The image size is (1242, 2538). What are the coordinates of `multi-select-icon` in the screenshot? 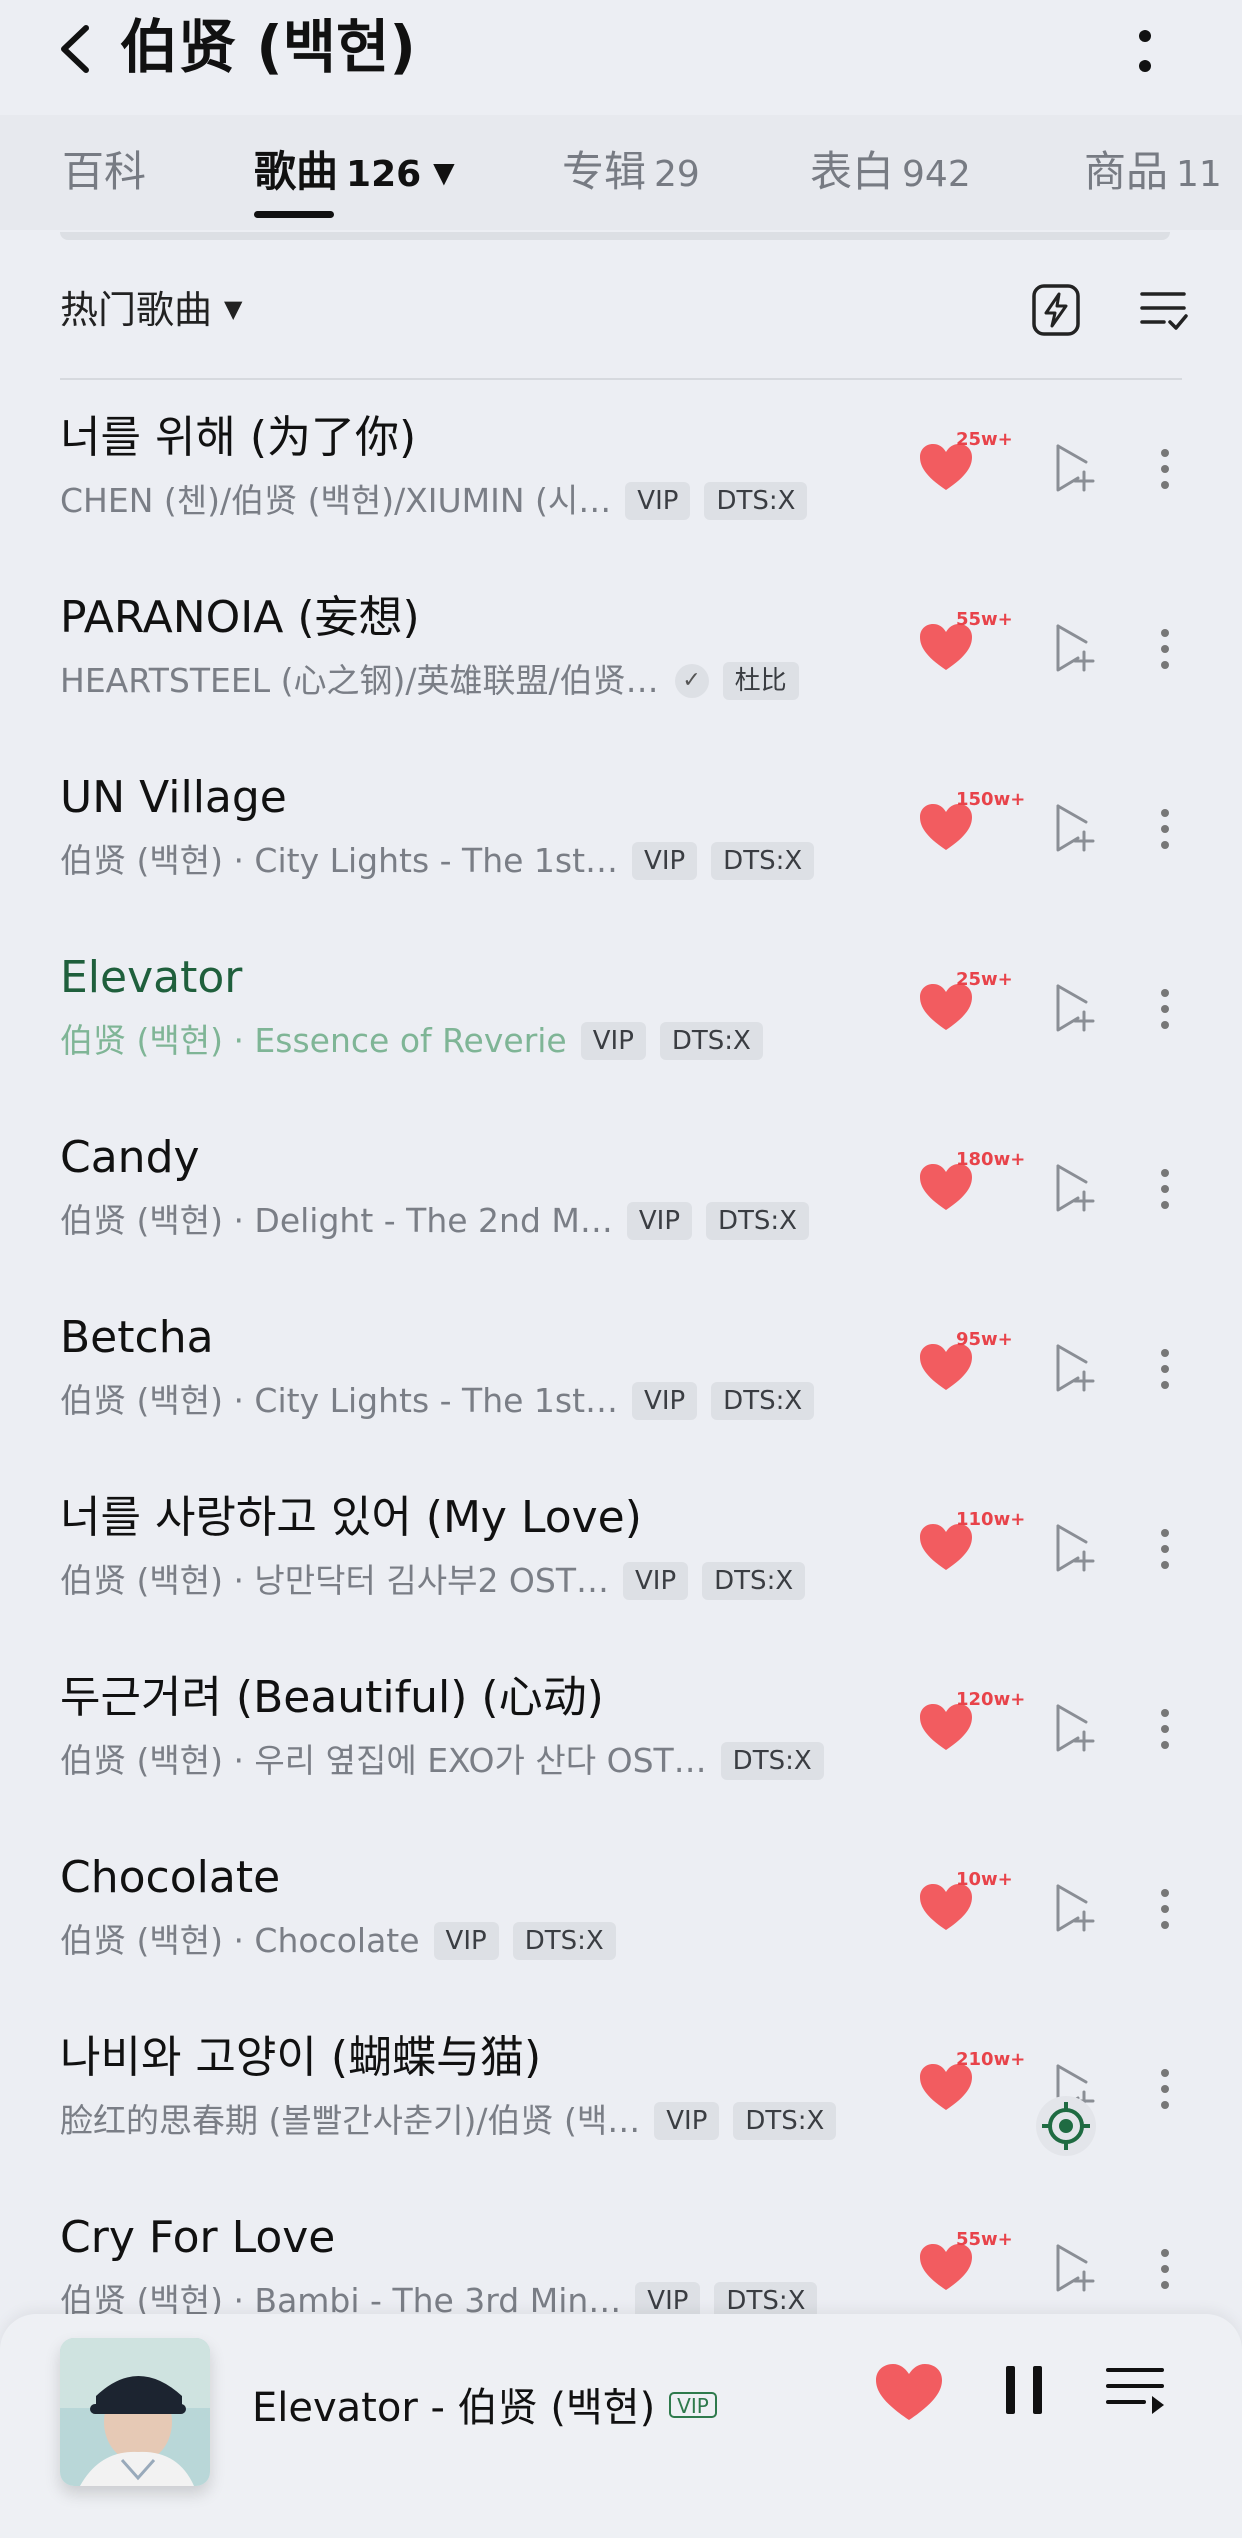 It's located at (1164, 310).